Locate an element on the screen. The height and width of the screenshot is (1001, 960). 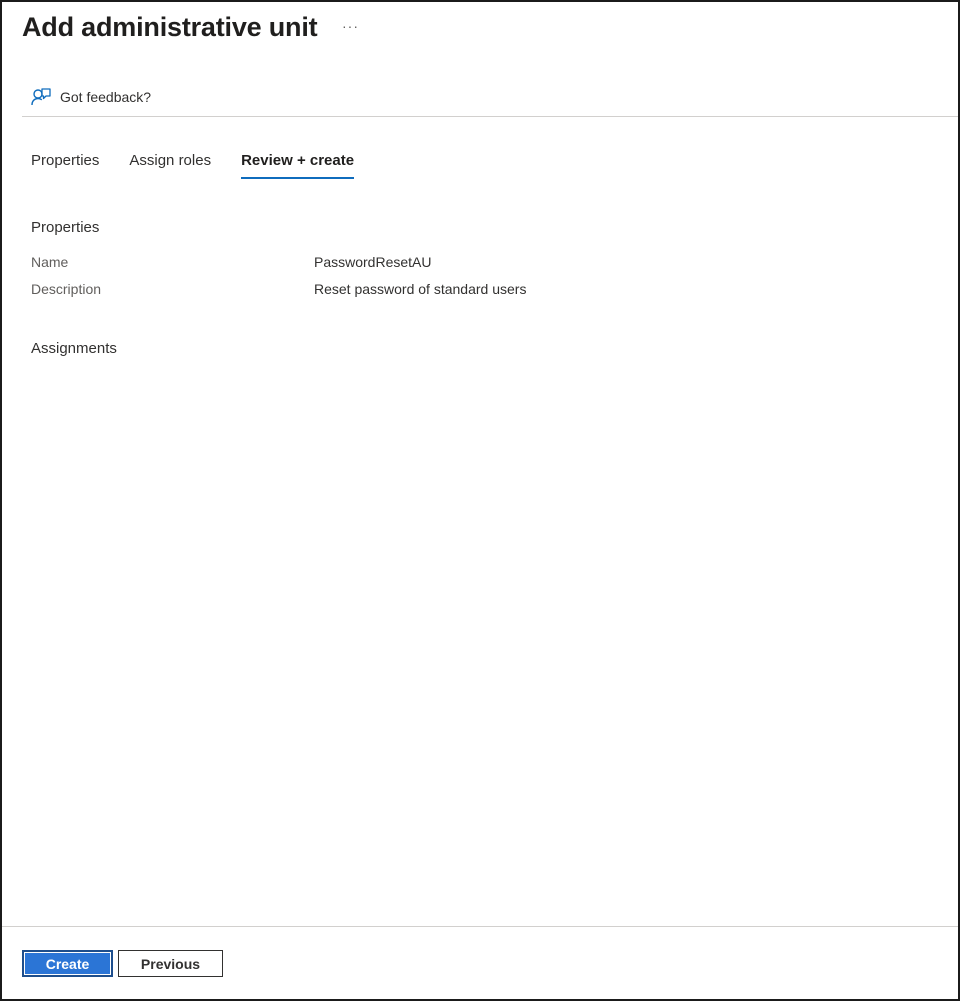
properties-section-title: Properties is located at coordinates (65, 227).